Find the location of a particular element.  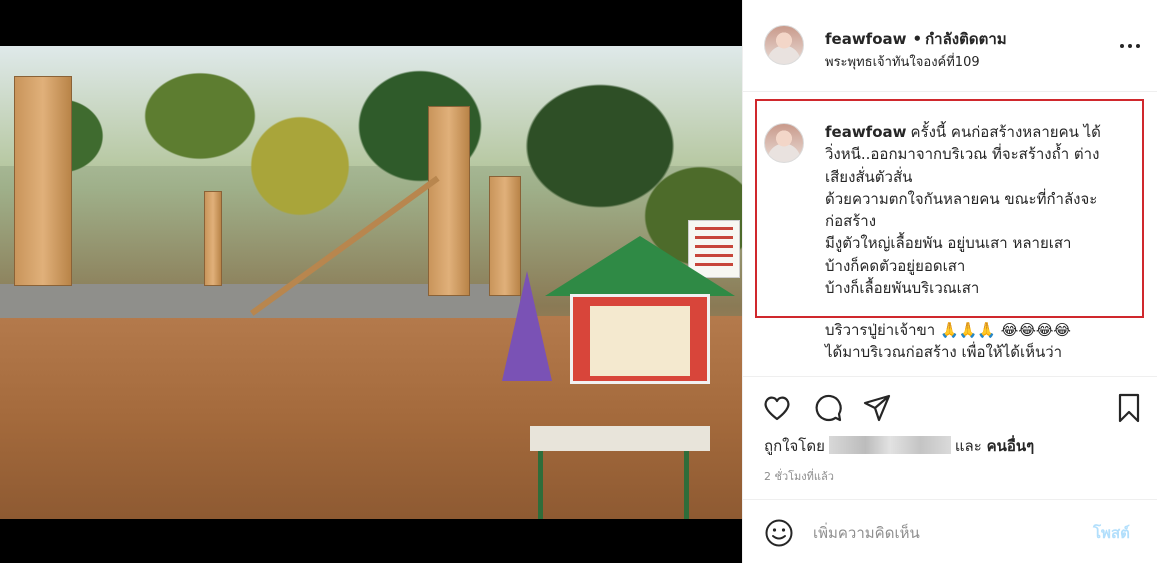

caption-line: ก่อสร้าง is located at coordinates (851, 221).